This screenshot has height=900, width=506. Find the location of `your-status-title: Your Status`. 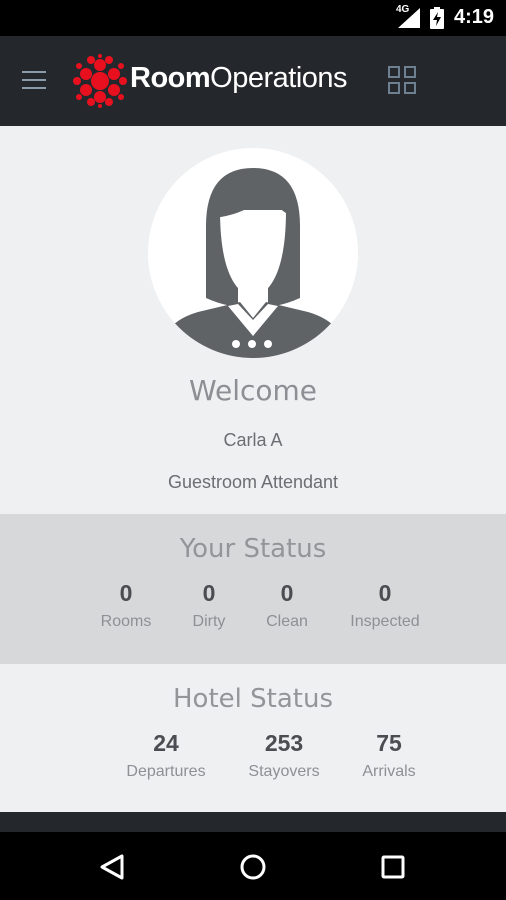

your-status-title: Your Status is located at coordinates (253, 549).